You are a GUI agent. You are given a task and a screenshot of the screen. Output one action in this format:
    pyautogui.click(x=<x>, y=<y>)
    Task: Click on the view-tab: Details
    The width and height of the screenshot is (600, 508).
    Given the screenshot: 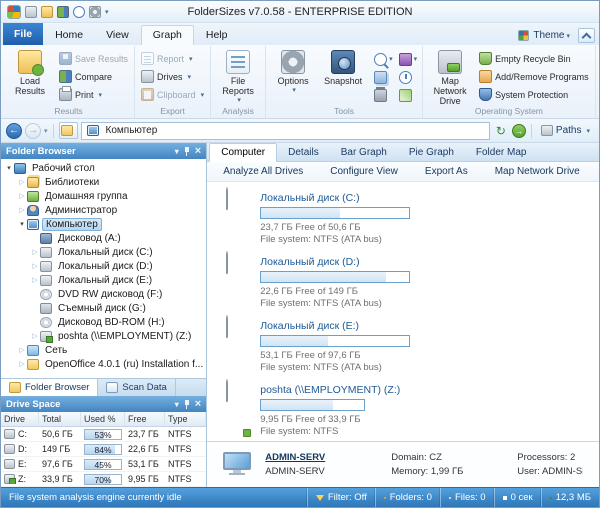 What is the action you would take?
    pyautogui.click(x=303, y=152)
    